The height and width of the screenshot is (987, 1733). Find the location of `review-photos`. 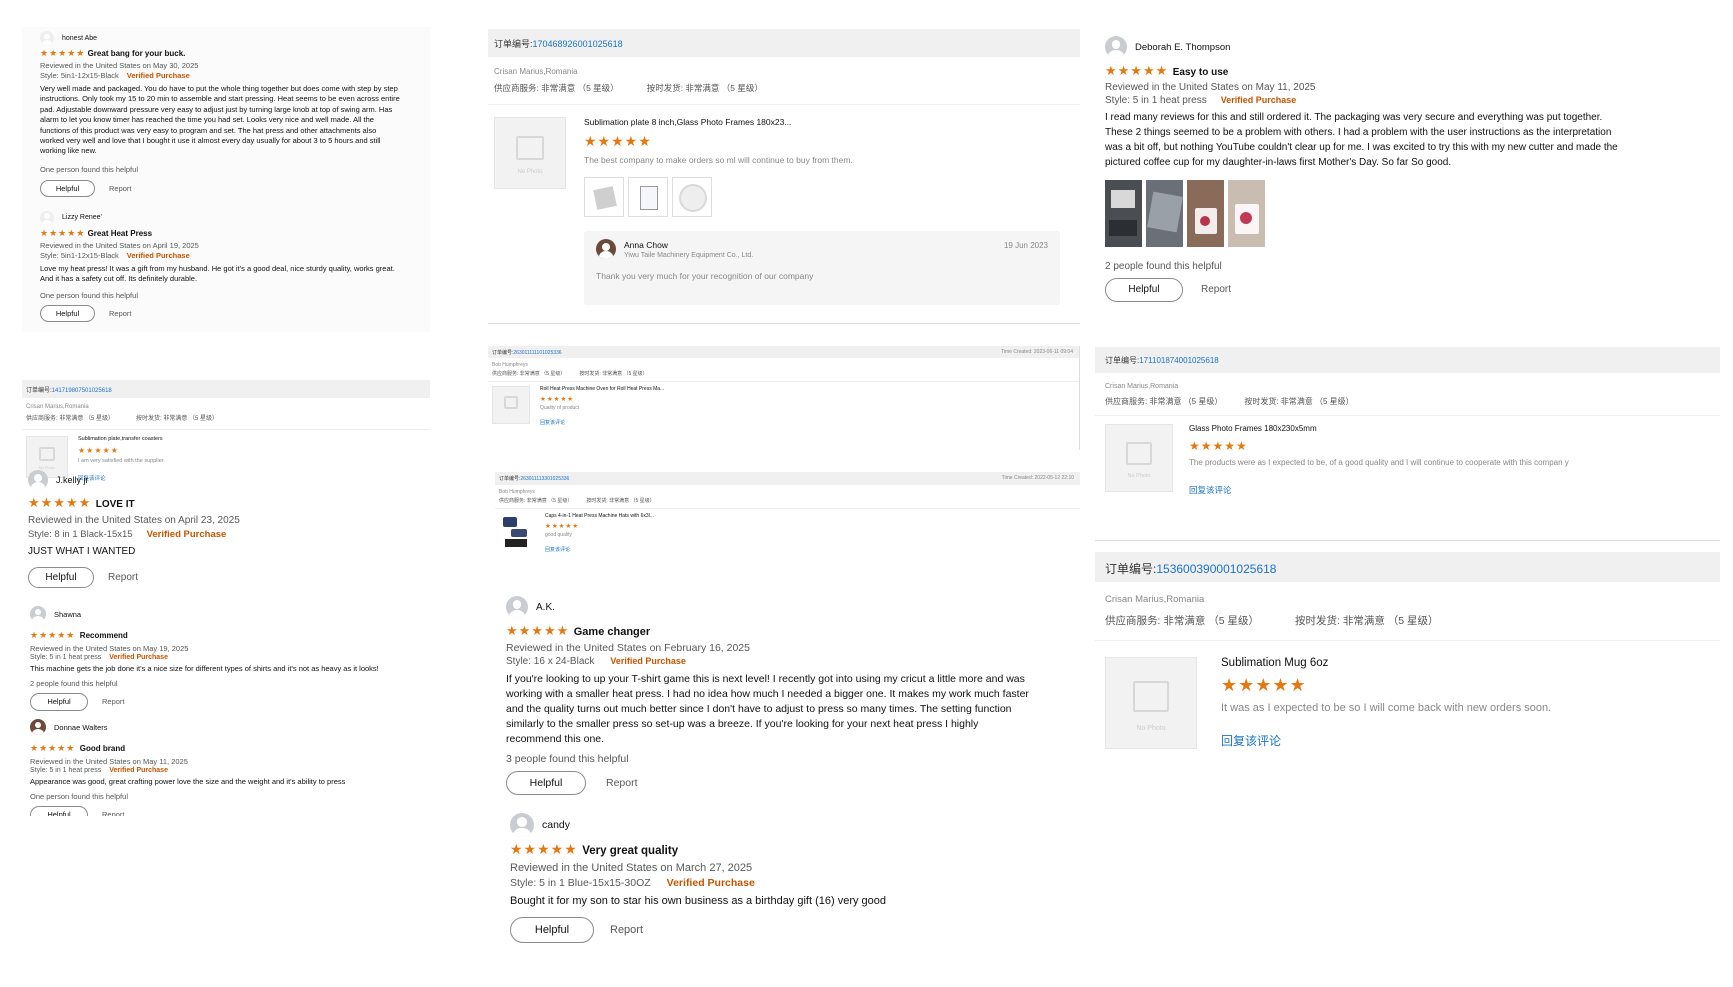

review-photos is located at coordinates (824, 197).